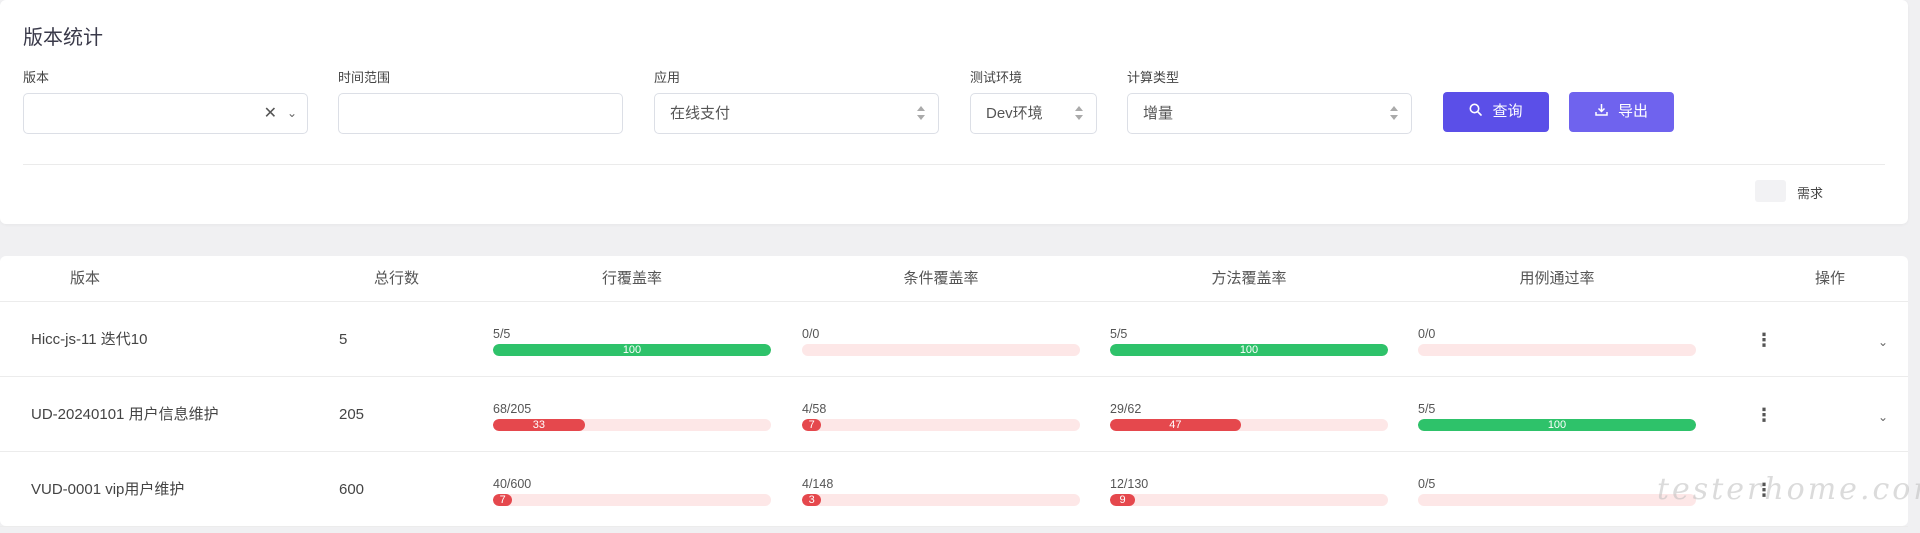 The width and height of the screenshot is (1920, 533). I want to click on time-range-label: 时间范围, so click(364, 77).